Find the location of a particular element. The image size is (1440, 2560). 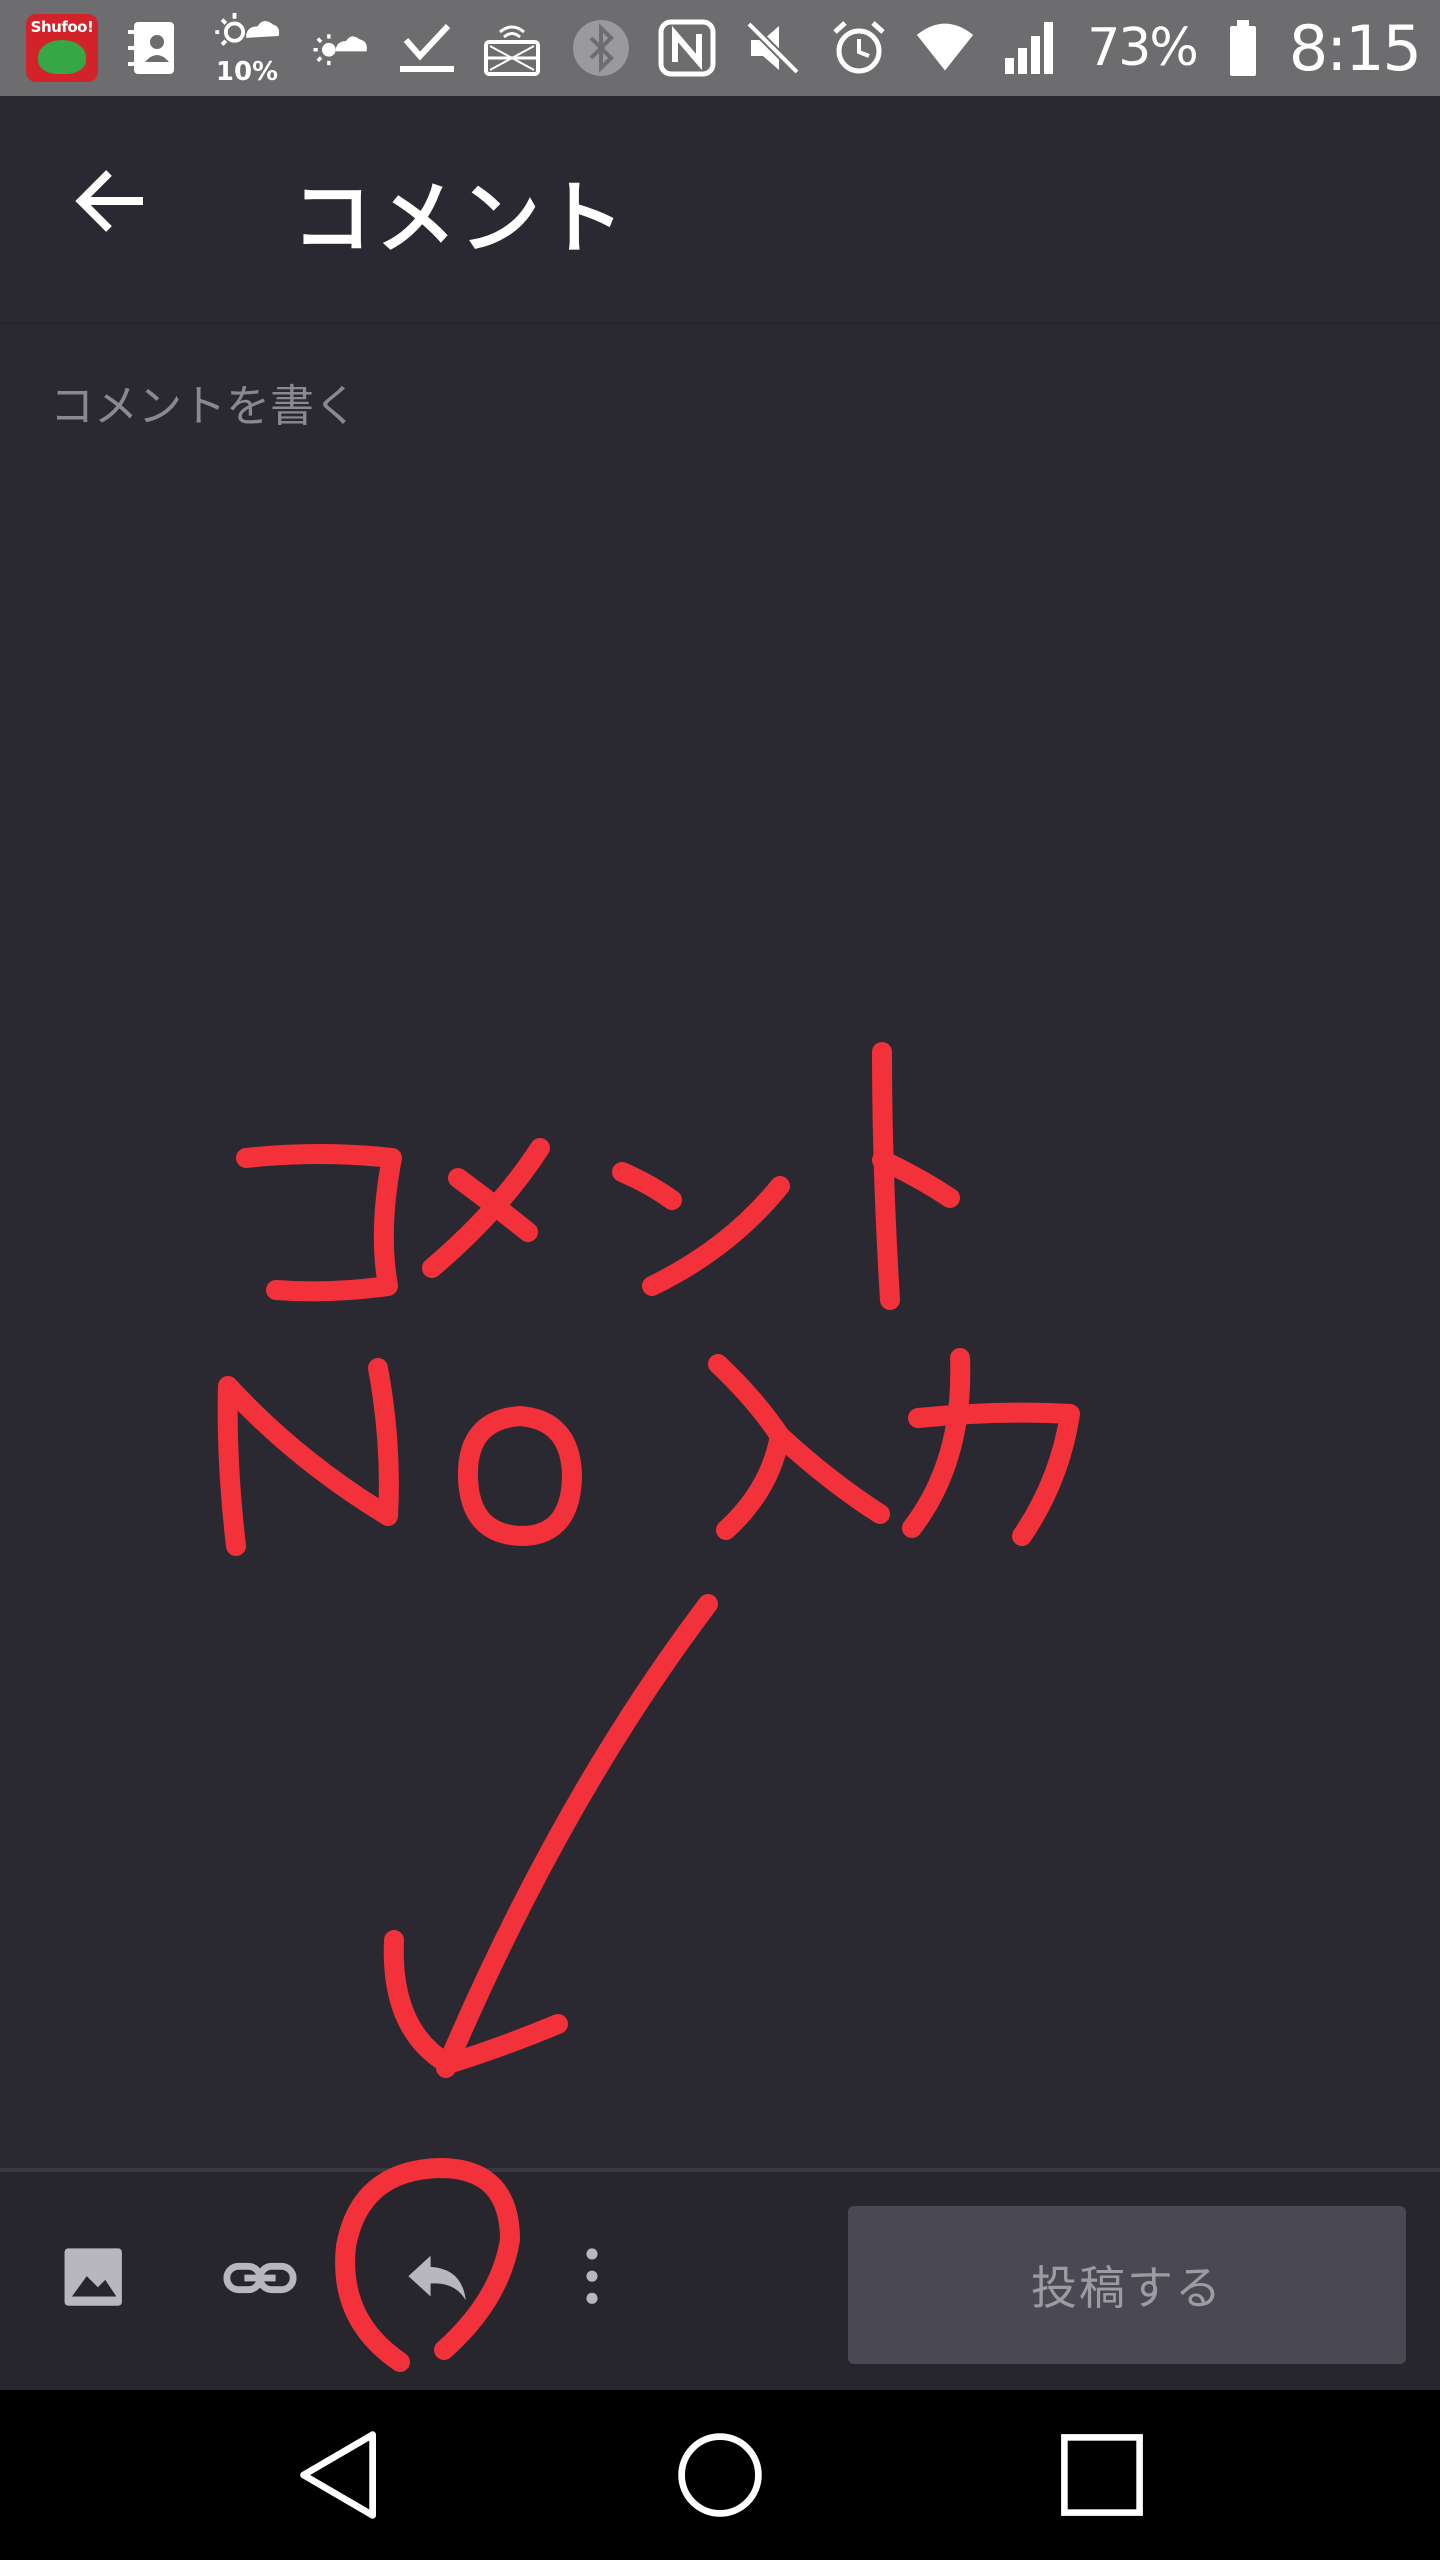

weather-partly-cloudy-icon is located at coordinates (340, 48).